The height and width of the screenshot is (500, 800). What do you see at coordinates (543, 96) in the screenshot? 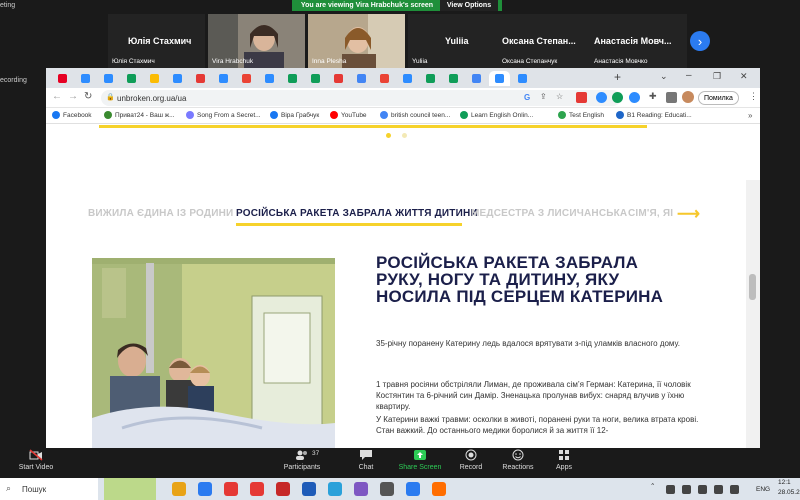
I see `share-icon: ⇪` at bounding box center [543, 96].